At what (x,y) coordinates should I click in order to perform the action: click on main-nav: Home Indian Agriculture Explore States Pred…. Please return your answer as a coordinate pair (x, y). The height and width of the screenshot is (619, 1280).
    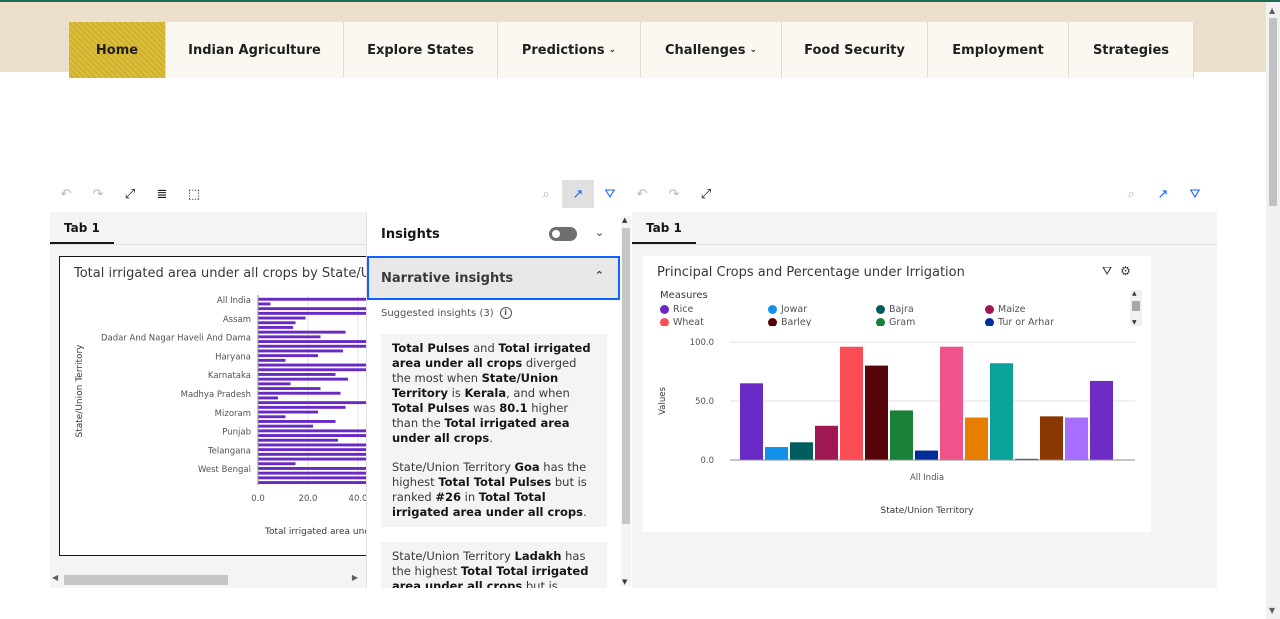
    Looking at the image, I should click on (631, 50).